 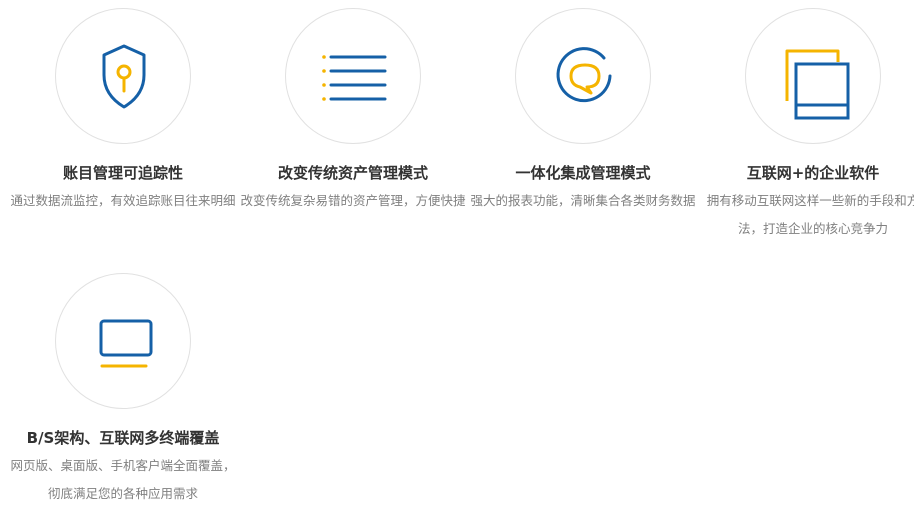 What do you see at coordinates (810, 214) in the screenshot?
I see `feature-description: 拥有移动互联网这样一些新的手段和方法，打造企业的核心竞争力` at bounding box center [810, 214].